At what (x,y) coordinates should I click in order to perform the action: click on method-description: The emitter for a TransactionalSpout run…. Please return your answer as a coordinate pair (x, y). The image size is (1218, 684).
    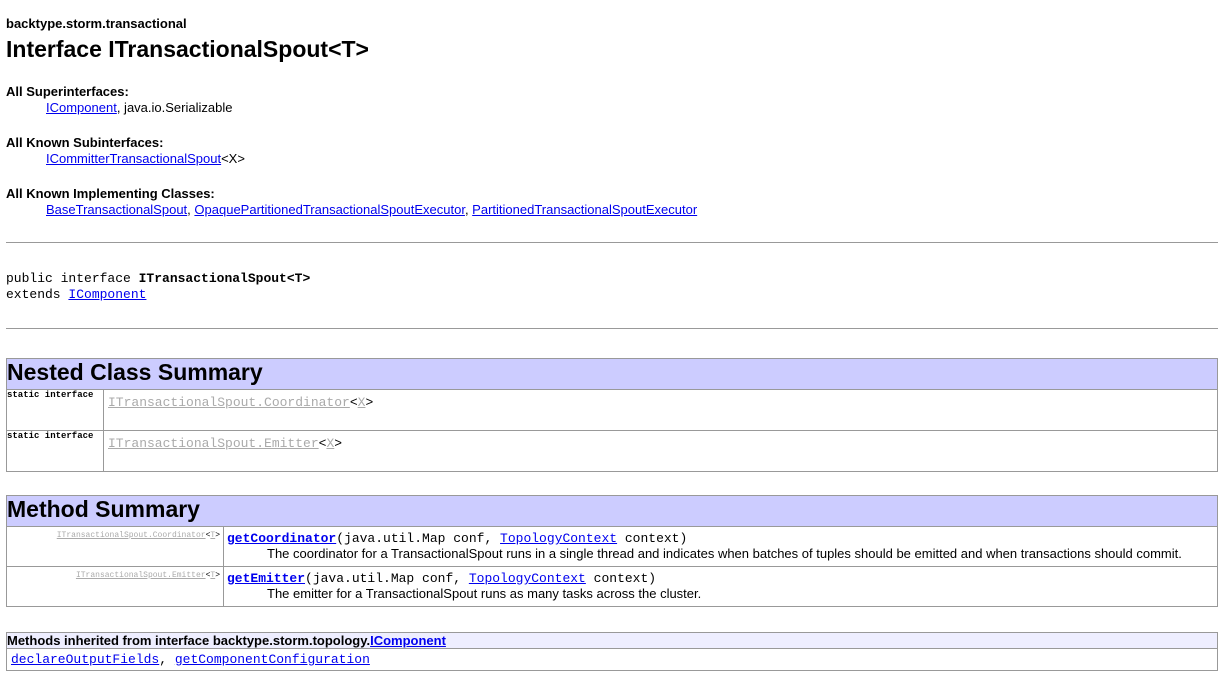
    Looking at the image, I should click on (484, 593).